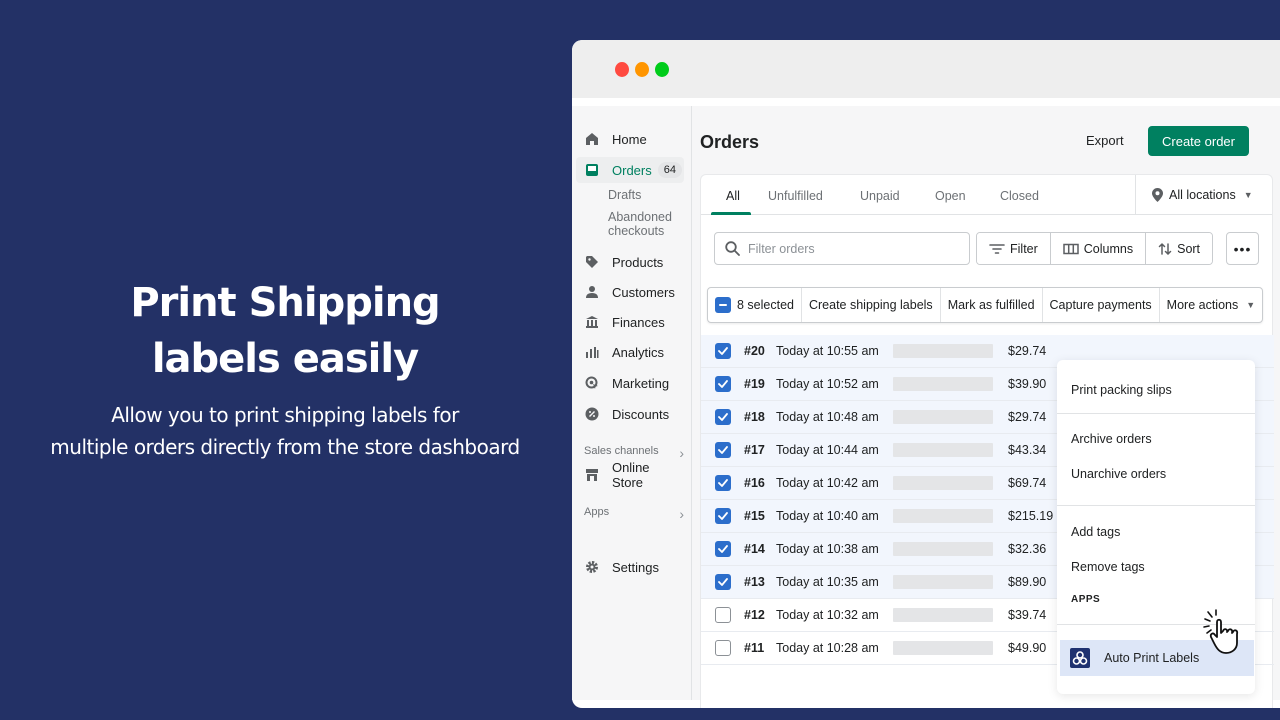 This screenshot has height=720, width=1280. What do you see at coordinates (1121, 390) in the screenshot?
I see `menu-item-print-packing-slips: Print packing slips` at bounding box center [1121, 390].